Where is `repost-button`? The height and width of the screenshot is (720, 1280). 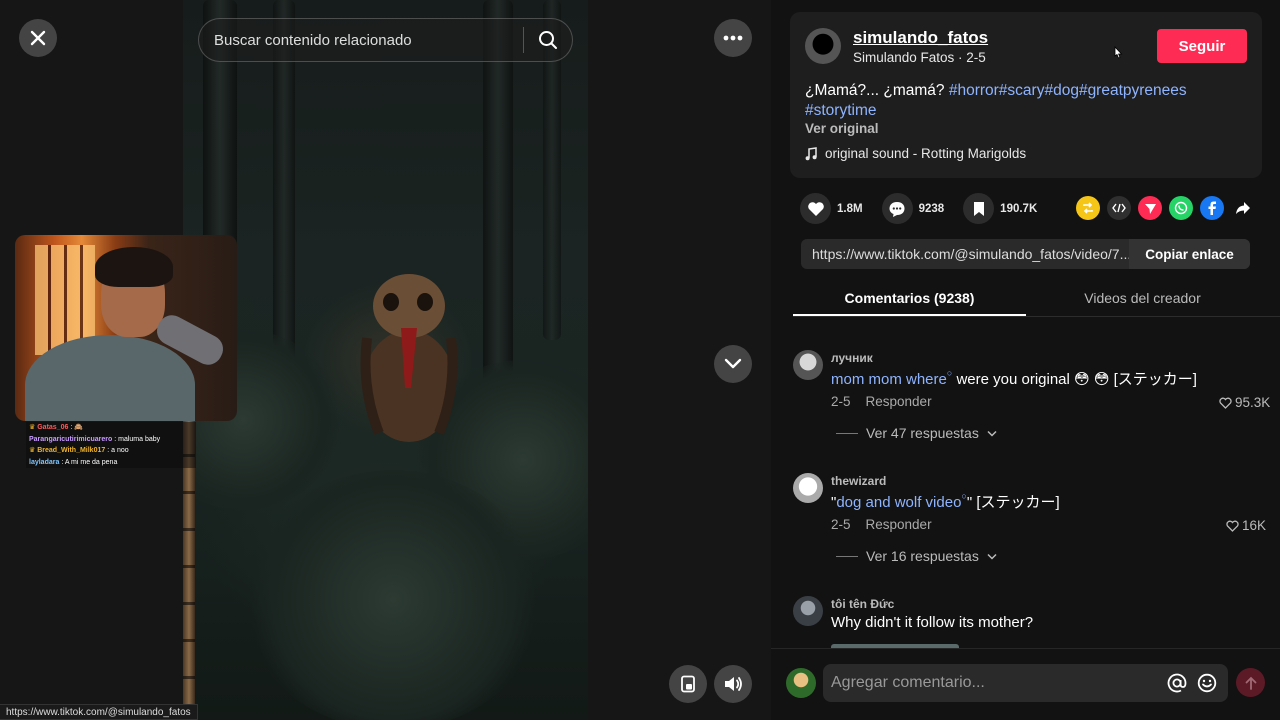
repost-button is located at coordinates (1088, 208).